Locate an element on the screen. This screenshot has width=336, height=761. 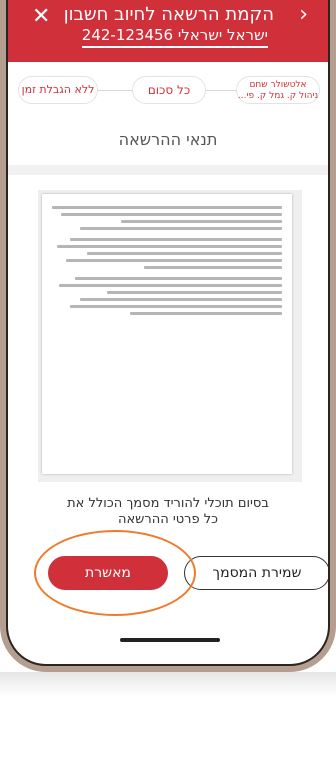
close-icon: ✕ is located at coordinates (41, 17).